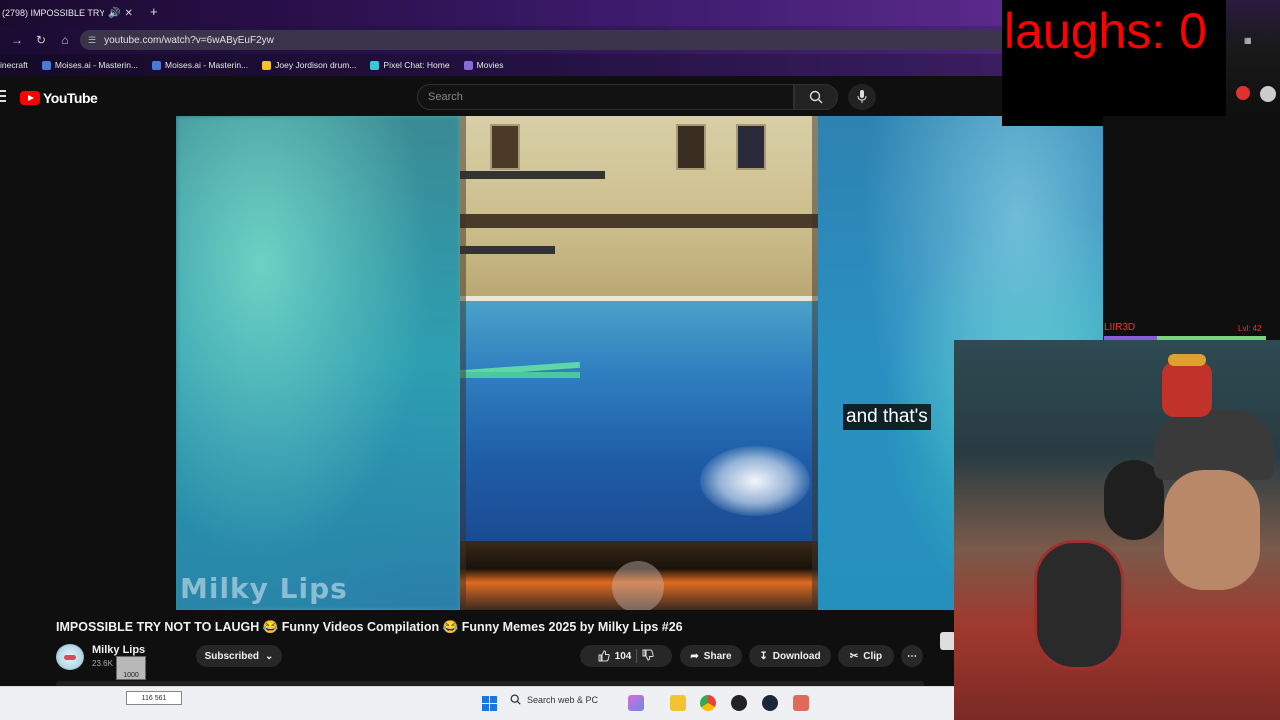  I want to click on diving-board-shadow, so click(520, 375).